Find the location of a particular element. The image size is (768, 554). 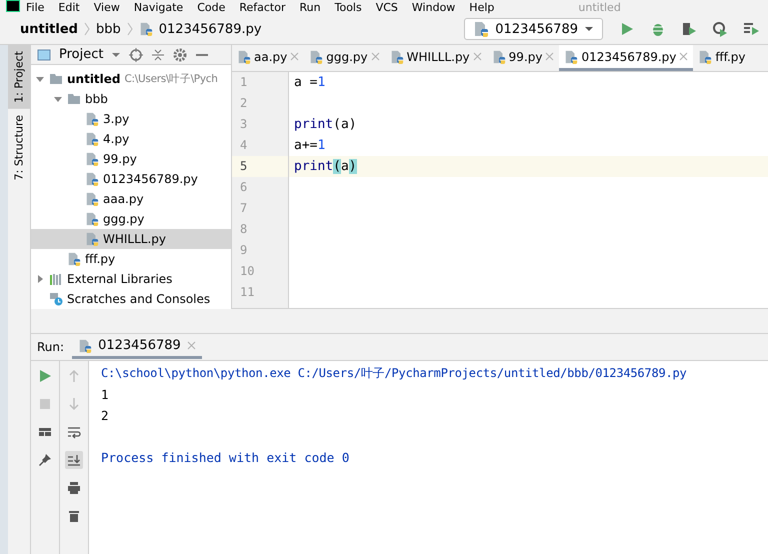

collapsed-arrow-icon is located at coordinates (40, 279).